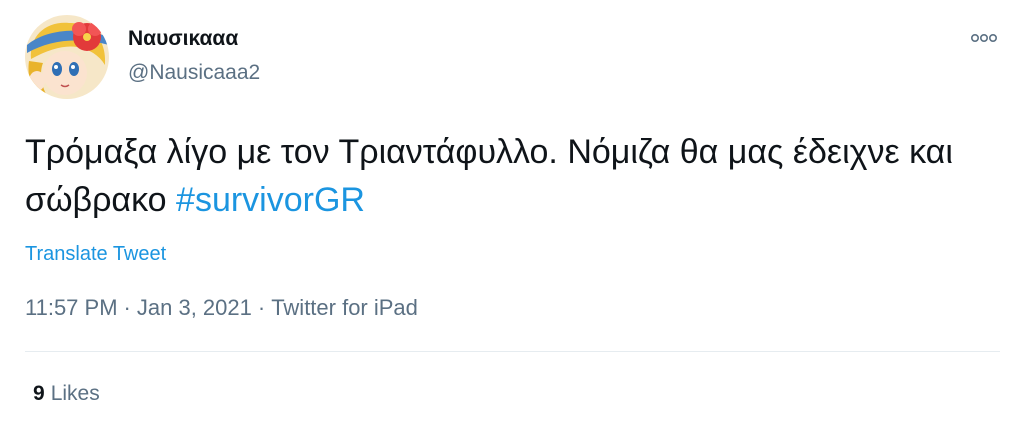 The height and width of the screenshot is (424, 1024). Describe the element at coordinates (270, 200) in the screenshot. I see `hashtag-link: #survivorGR` at that location.